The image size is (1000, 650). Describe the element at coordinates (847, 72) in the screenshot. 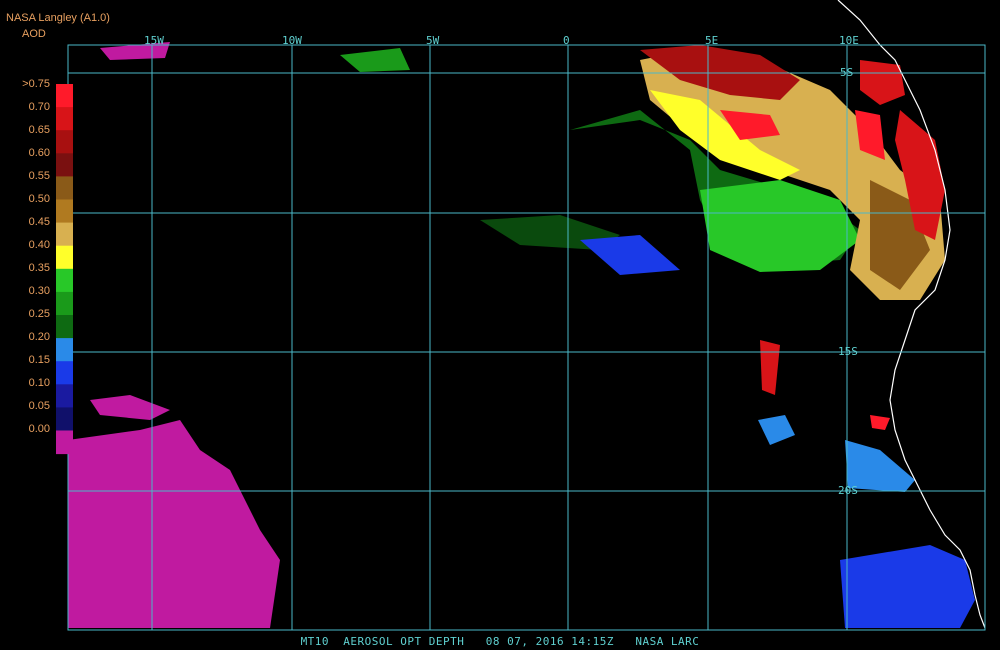

I see `lat-label-5s: 5S` at that location.